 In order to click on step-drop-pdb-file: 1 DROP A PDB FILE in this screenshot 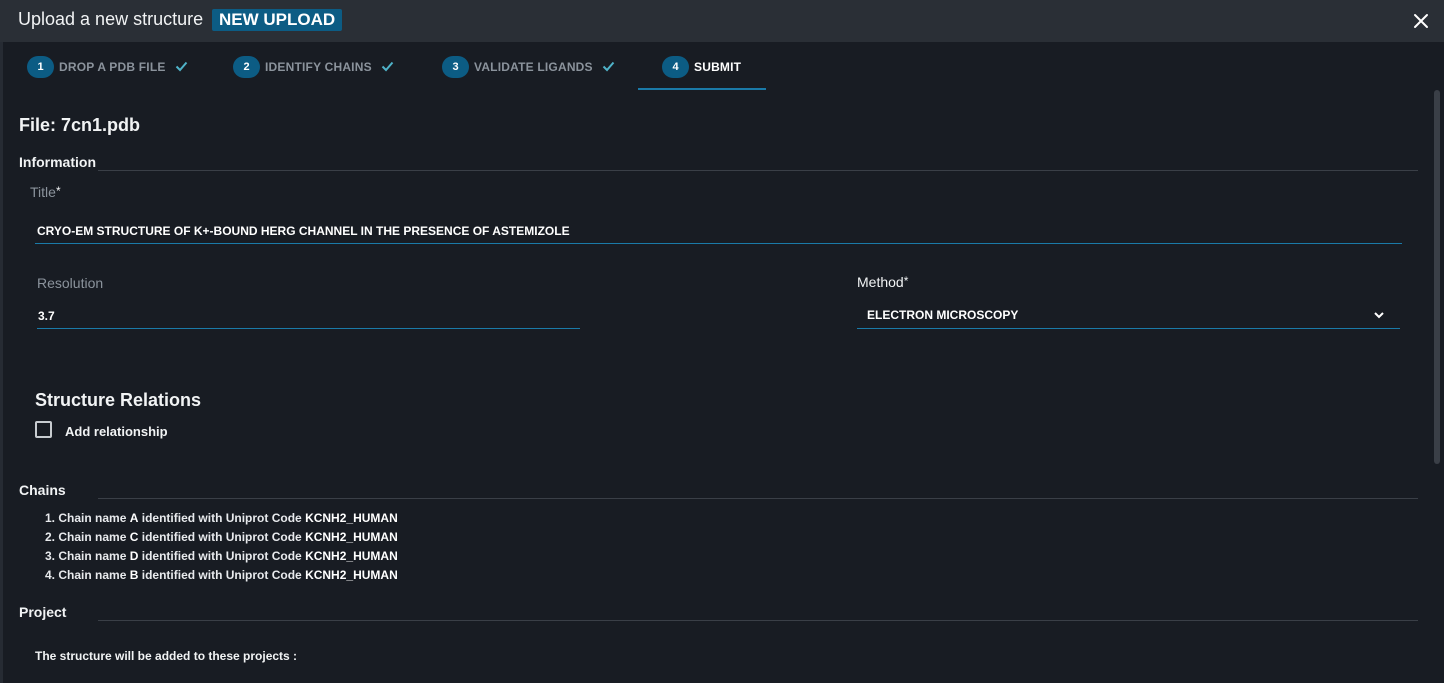, I will do `click(107, 73)`.